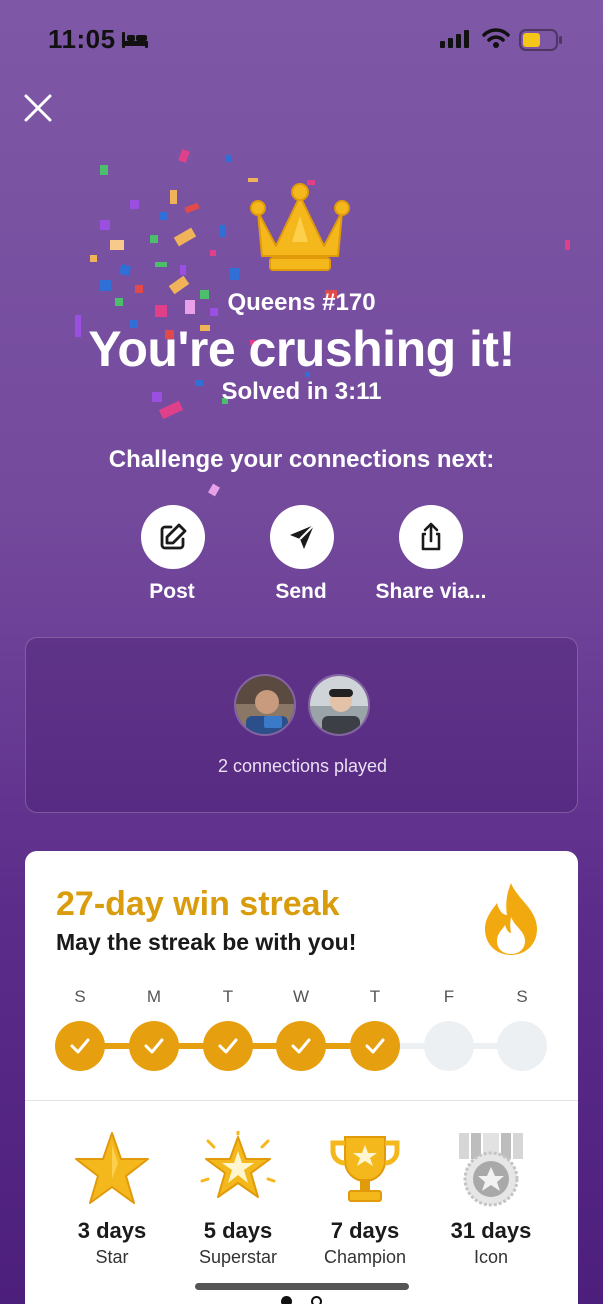 The image size is (603, 1304). What do you see at coordinates (316, 1300) in the screenshot?
I see `page-dot` at bounding box center [316, 1300].